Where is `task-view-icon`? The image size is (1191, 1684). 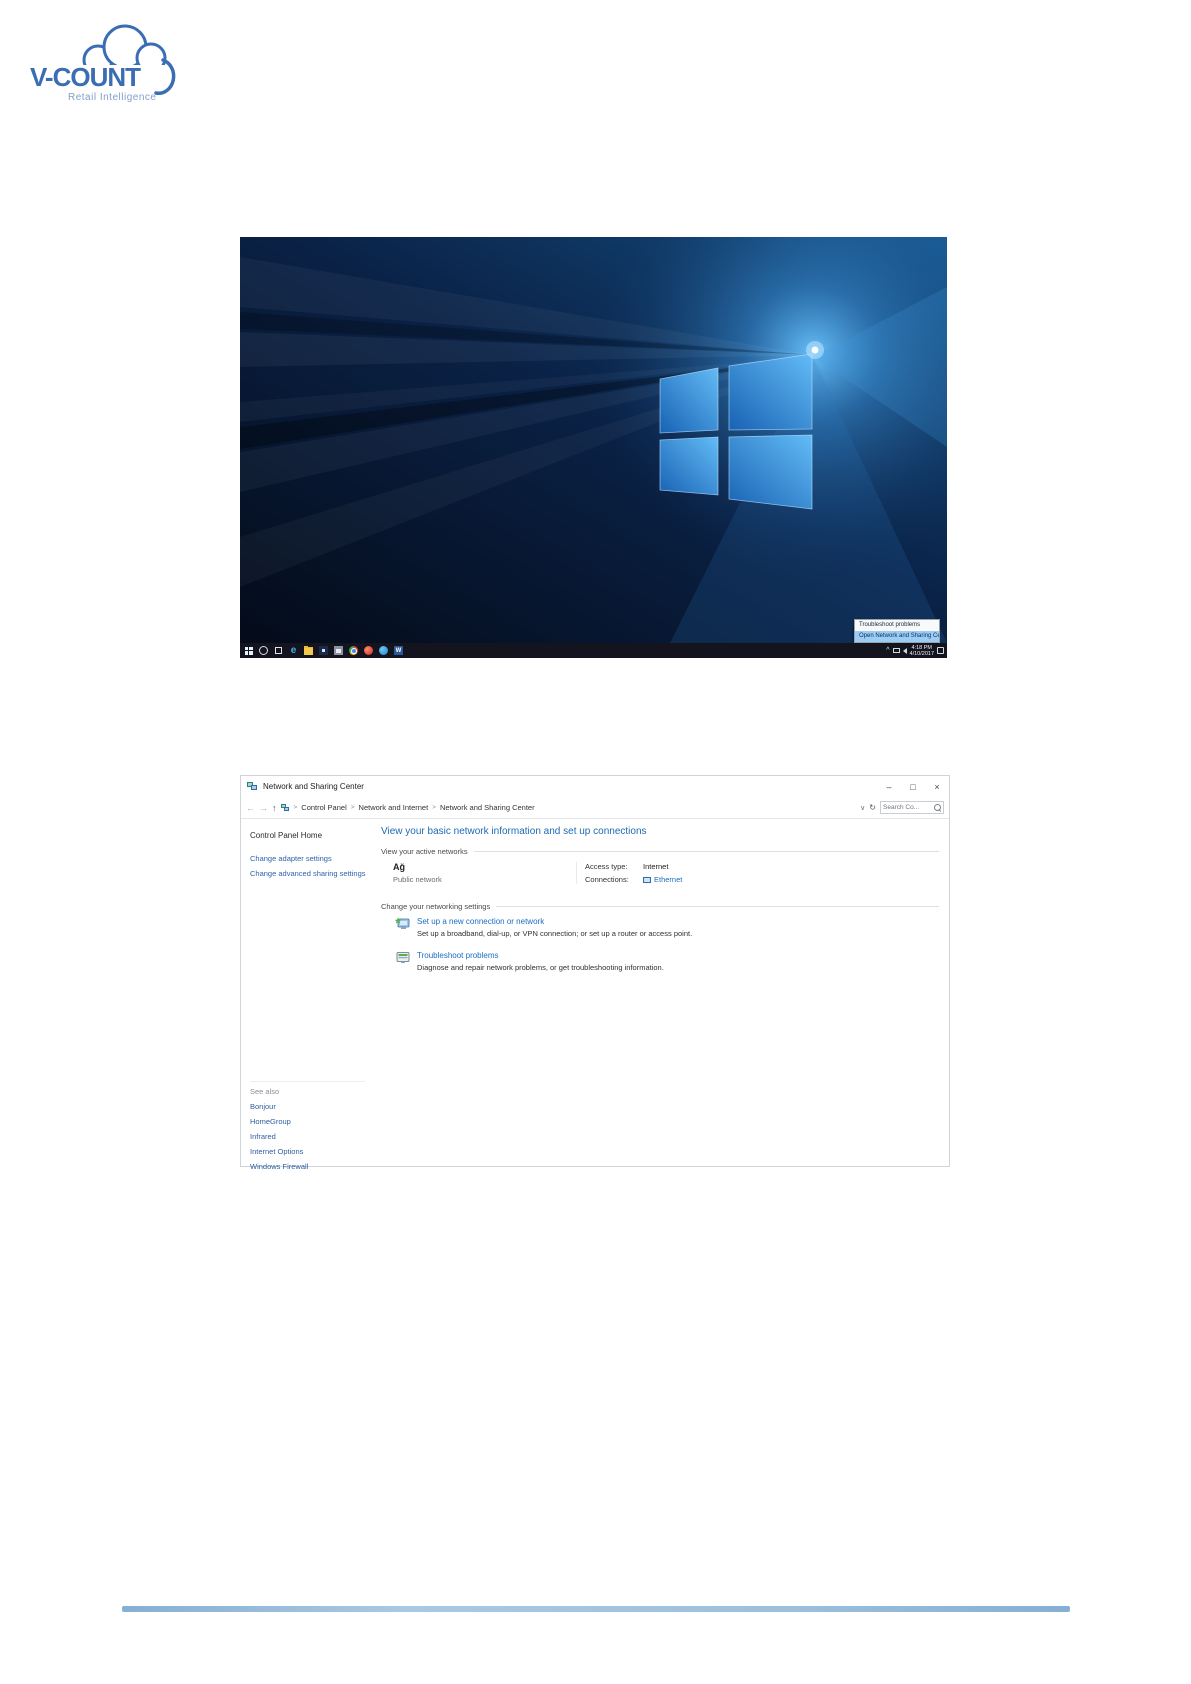 task-view-icon is located at coordinates (278, 650).